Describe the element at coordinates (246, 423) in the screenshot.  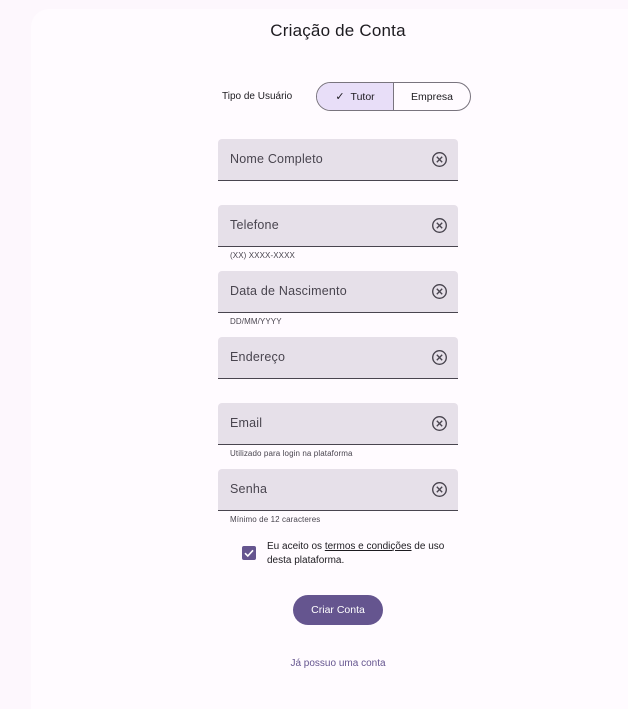
I see `field-label: Email` at that location.